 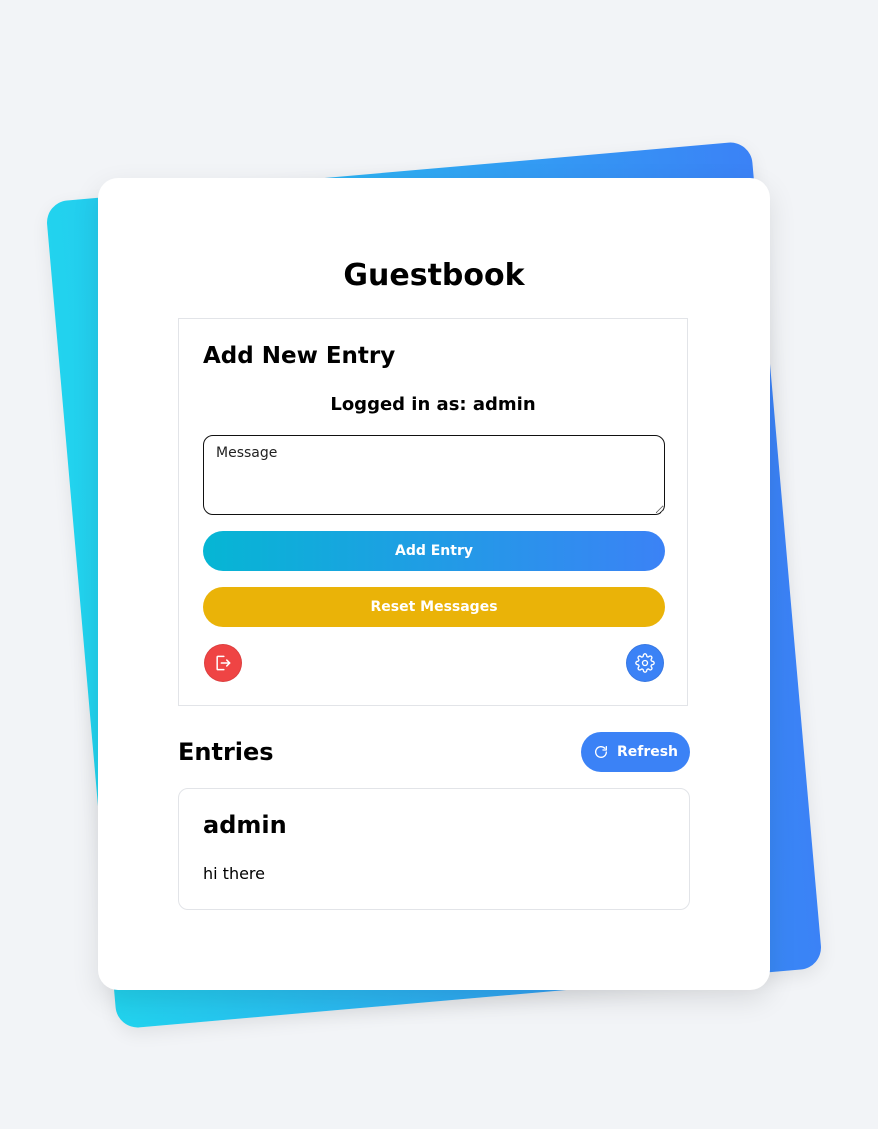 I want to click on settings-button, so click(x=645, y=663).